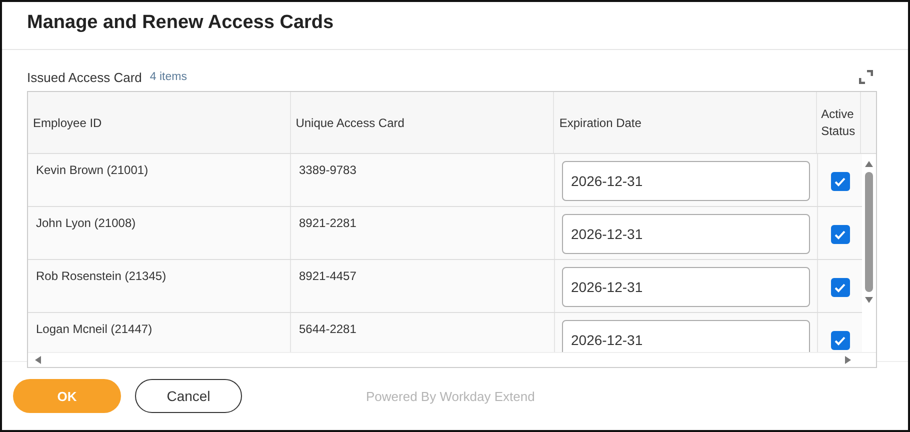 The height and width of the screenshot is (432, 910). Describe the element at coordinates (168, 77) in the screenshot. I see `item-count: 4 items` at that location.